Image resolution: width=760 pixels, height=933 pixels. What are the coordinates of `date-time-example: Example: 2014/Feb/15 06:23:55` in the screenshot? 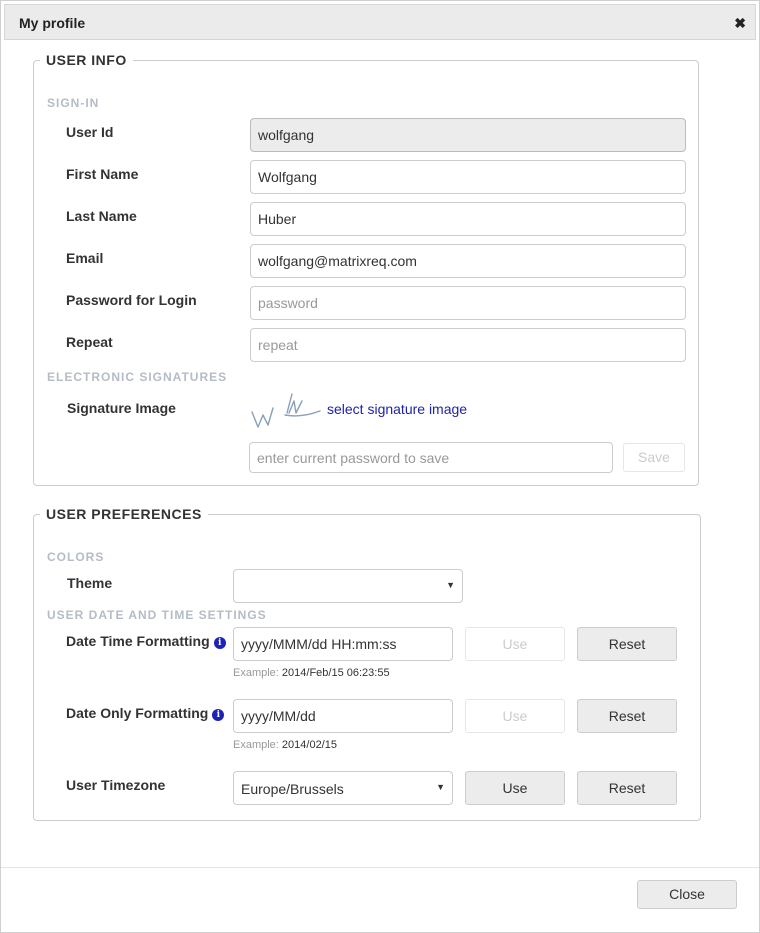 It's located at (311, 673).